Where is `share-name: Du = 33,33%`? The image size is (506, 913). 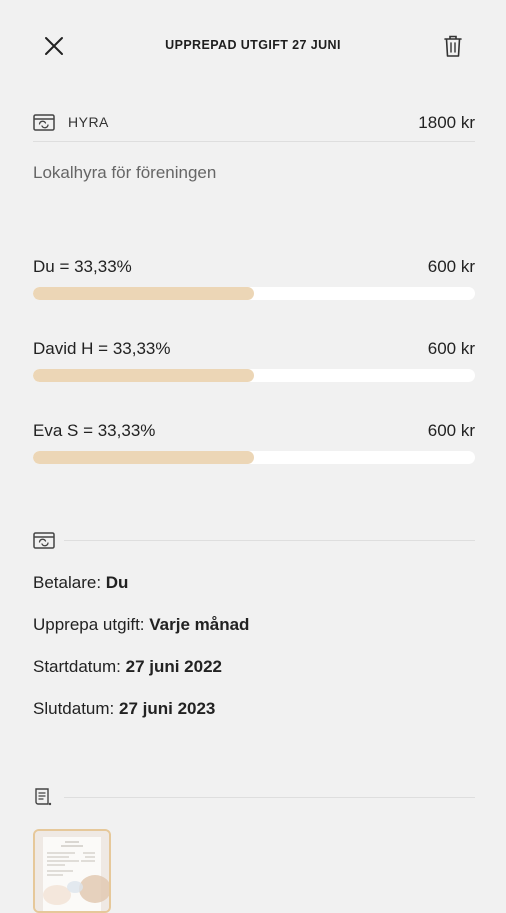
share-name: Du = 33,33% is located at coordinates (82, 266).